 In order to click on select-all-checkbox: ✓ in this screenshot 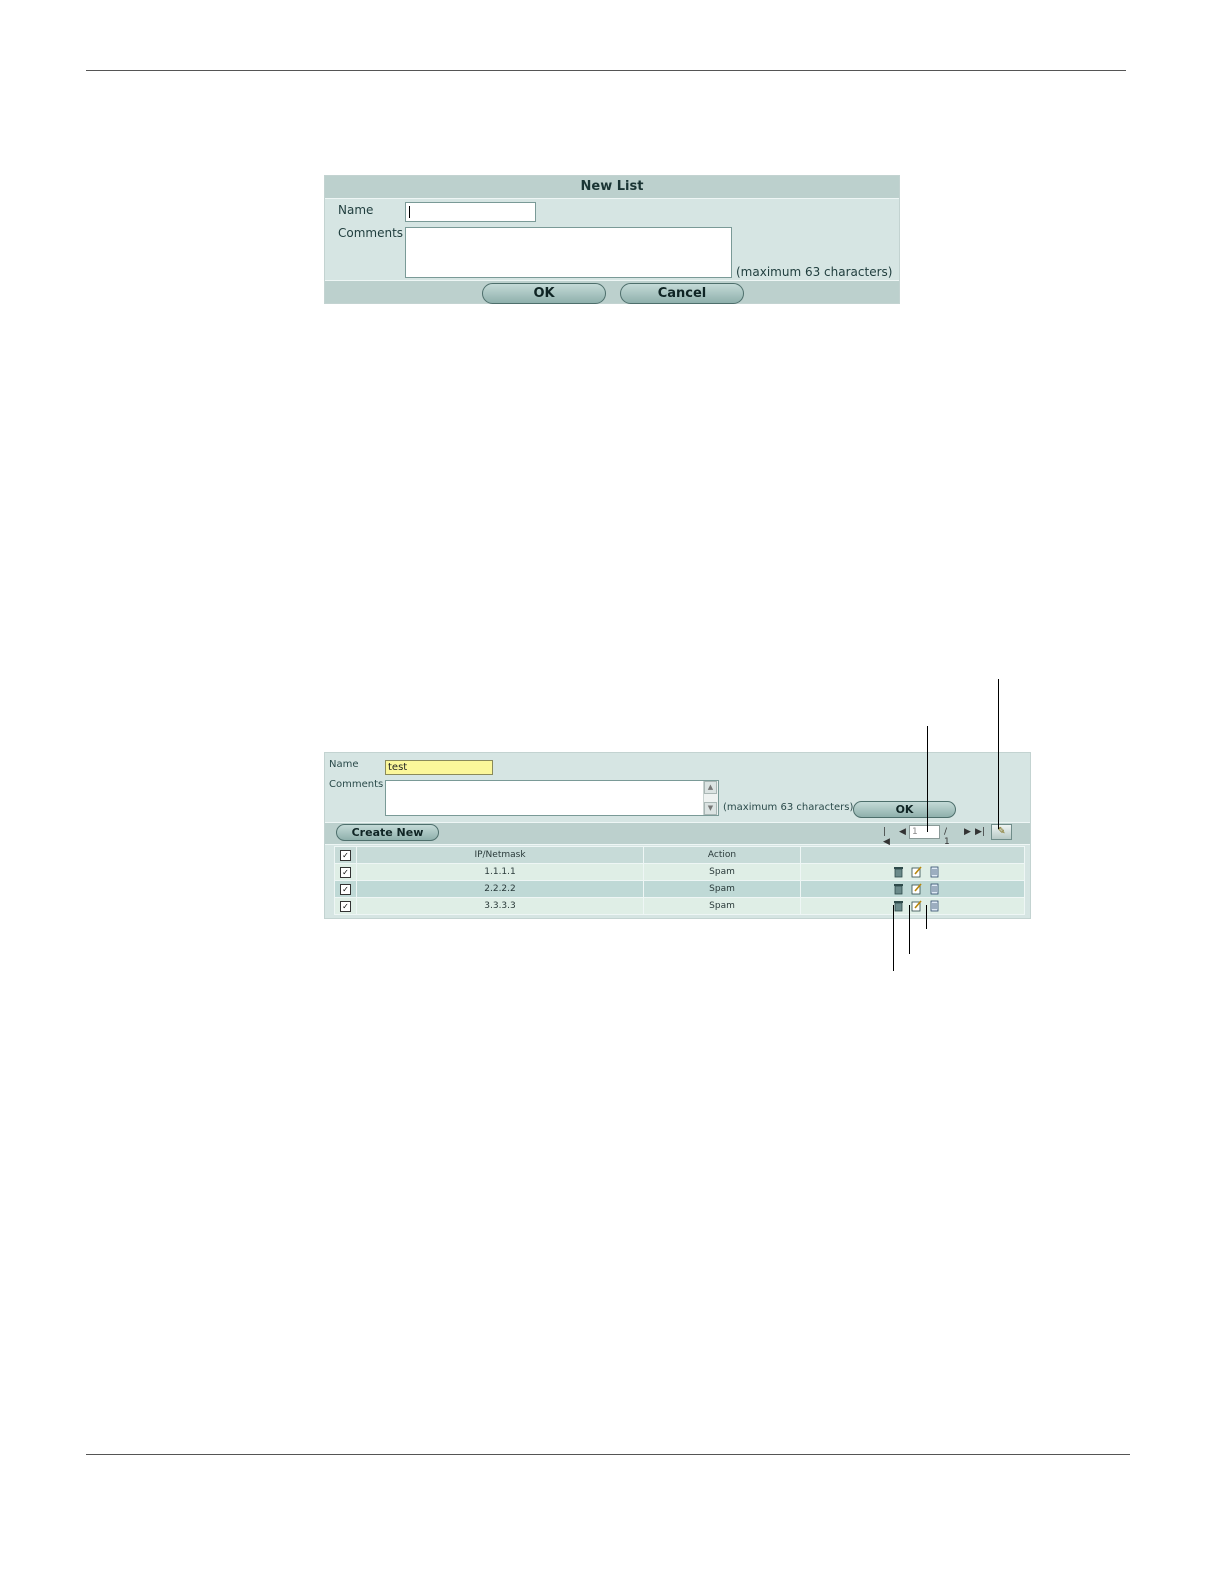, I will do `click(345, 855)`.